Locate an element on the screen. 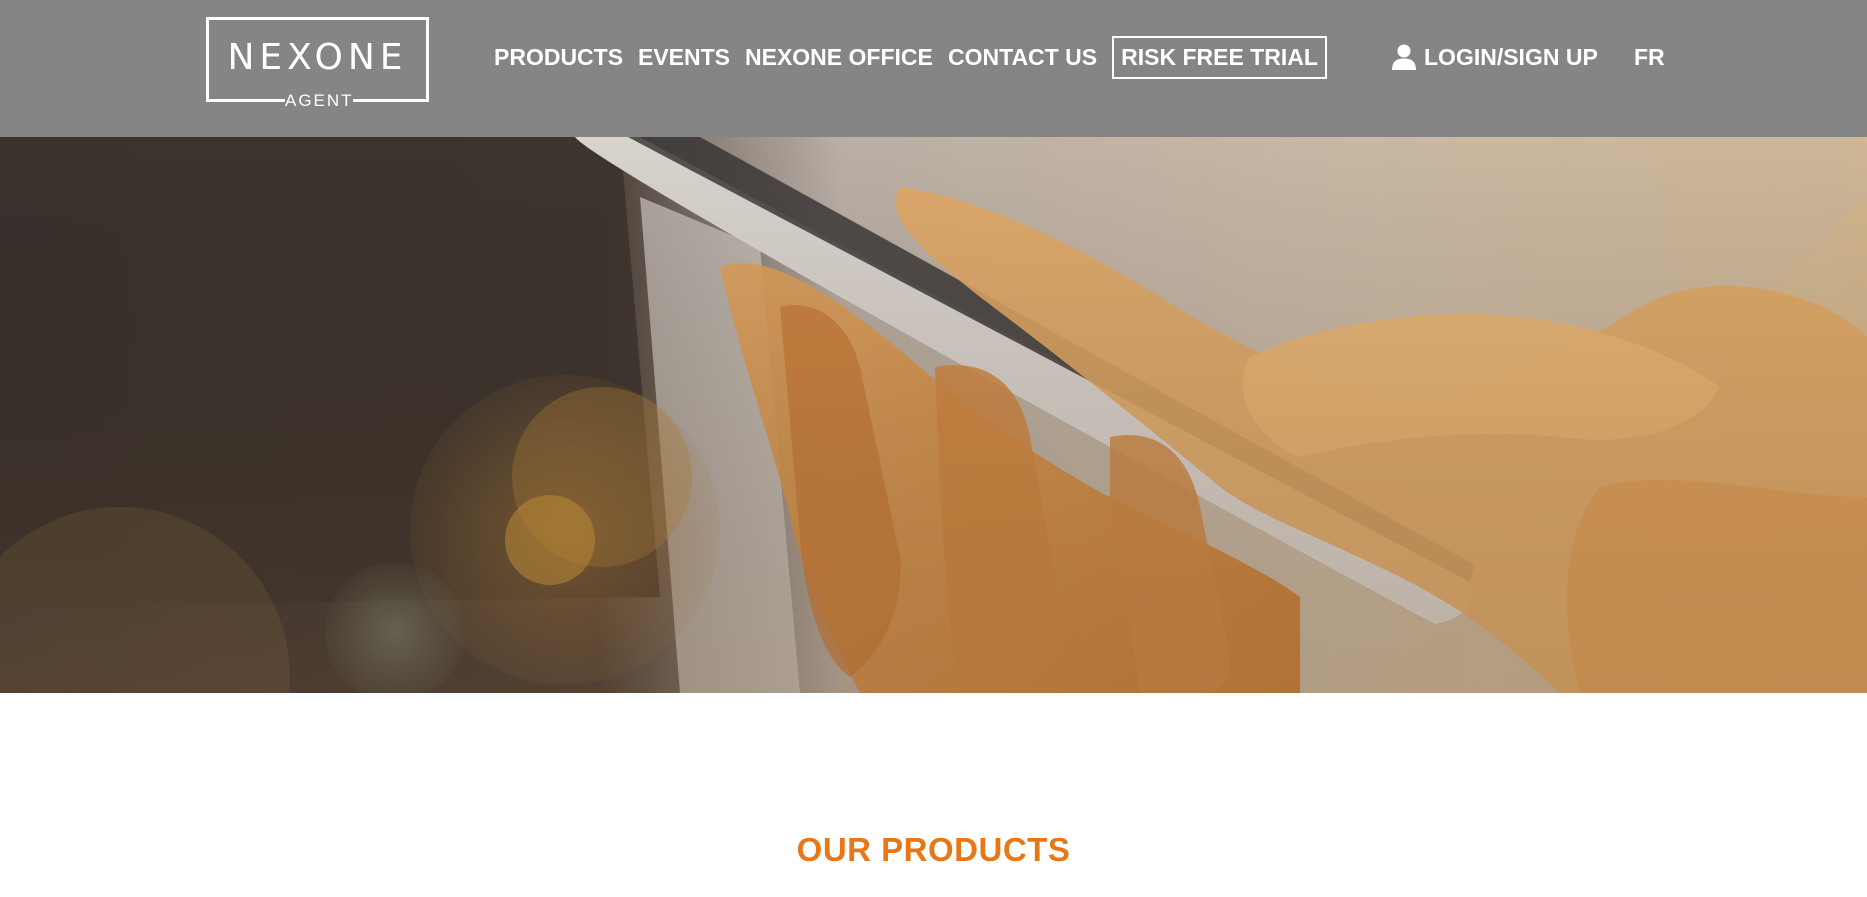 This screenshot has height=897, width=1867. nexone-agent-logo: NEXONE AGENT is located at coordinates (317, 64).